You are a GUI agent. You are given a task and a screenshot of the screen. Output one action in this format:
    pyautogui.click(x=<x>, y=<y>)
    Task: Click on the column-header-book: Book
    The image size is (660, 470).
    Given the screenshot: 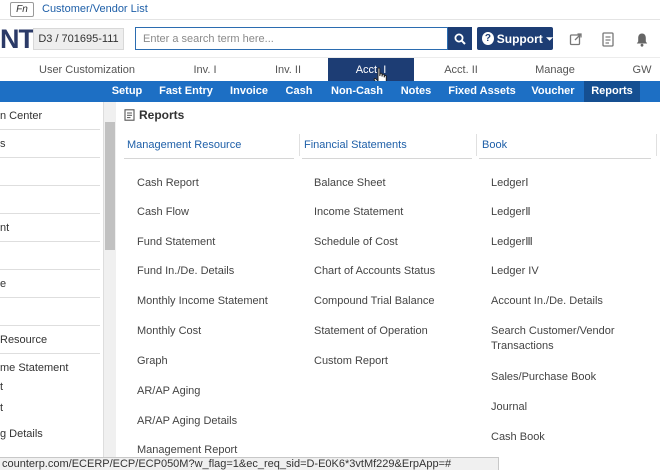 What is the action you would take?
    pyautogui.click(x=495, y=145)
    